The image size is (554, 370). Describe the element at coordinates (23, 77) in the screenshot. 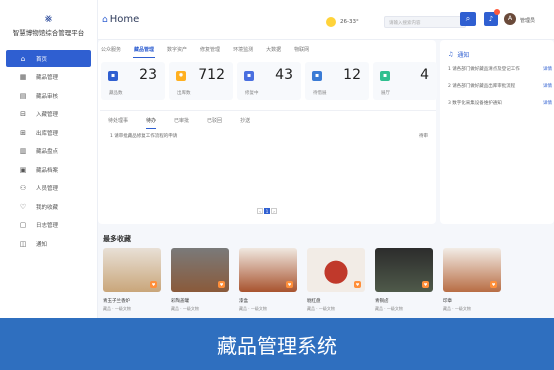

I see `collection-icon: ▦` at that location.